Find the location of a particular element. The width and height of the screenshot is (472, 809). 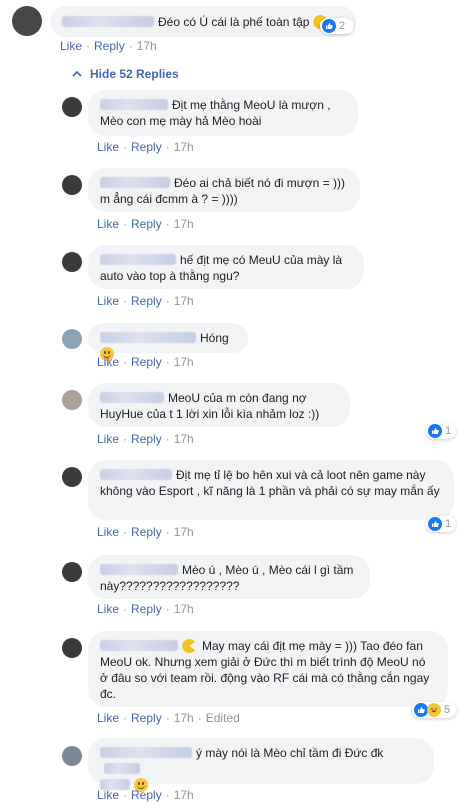

comment-bubble: ý mày nói là Mèo chỉ tầm đi Đức đk is located at coordinates (261, 765).